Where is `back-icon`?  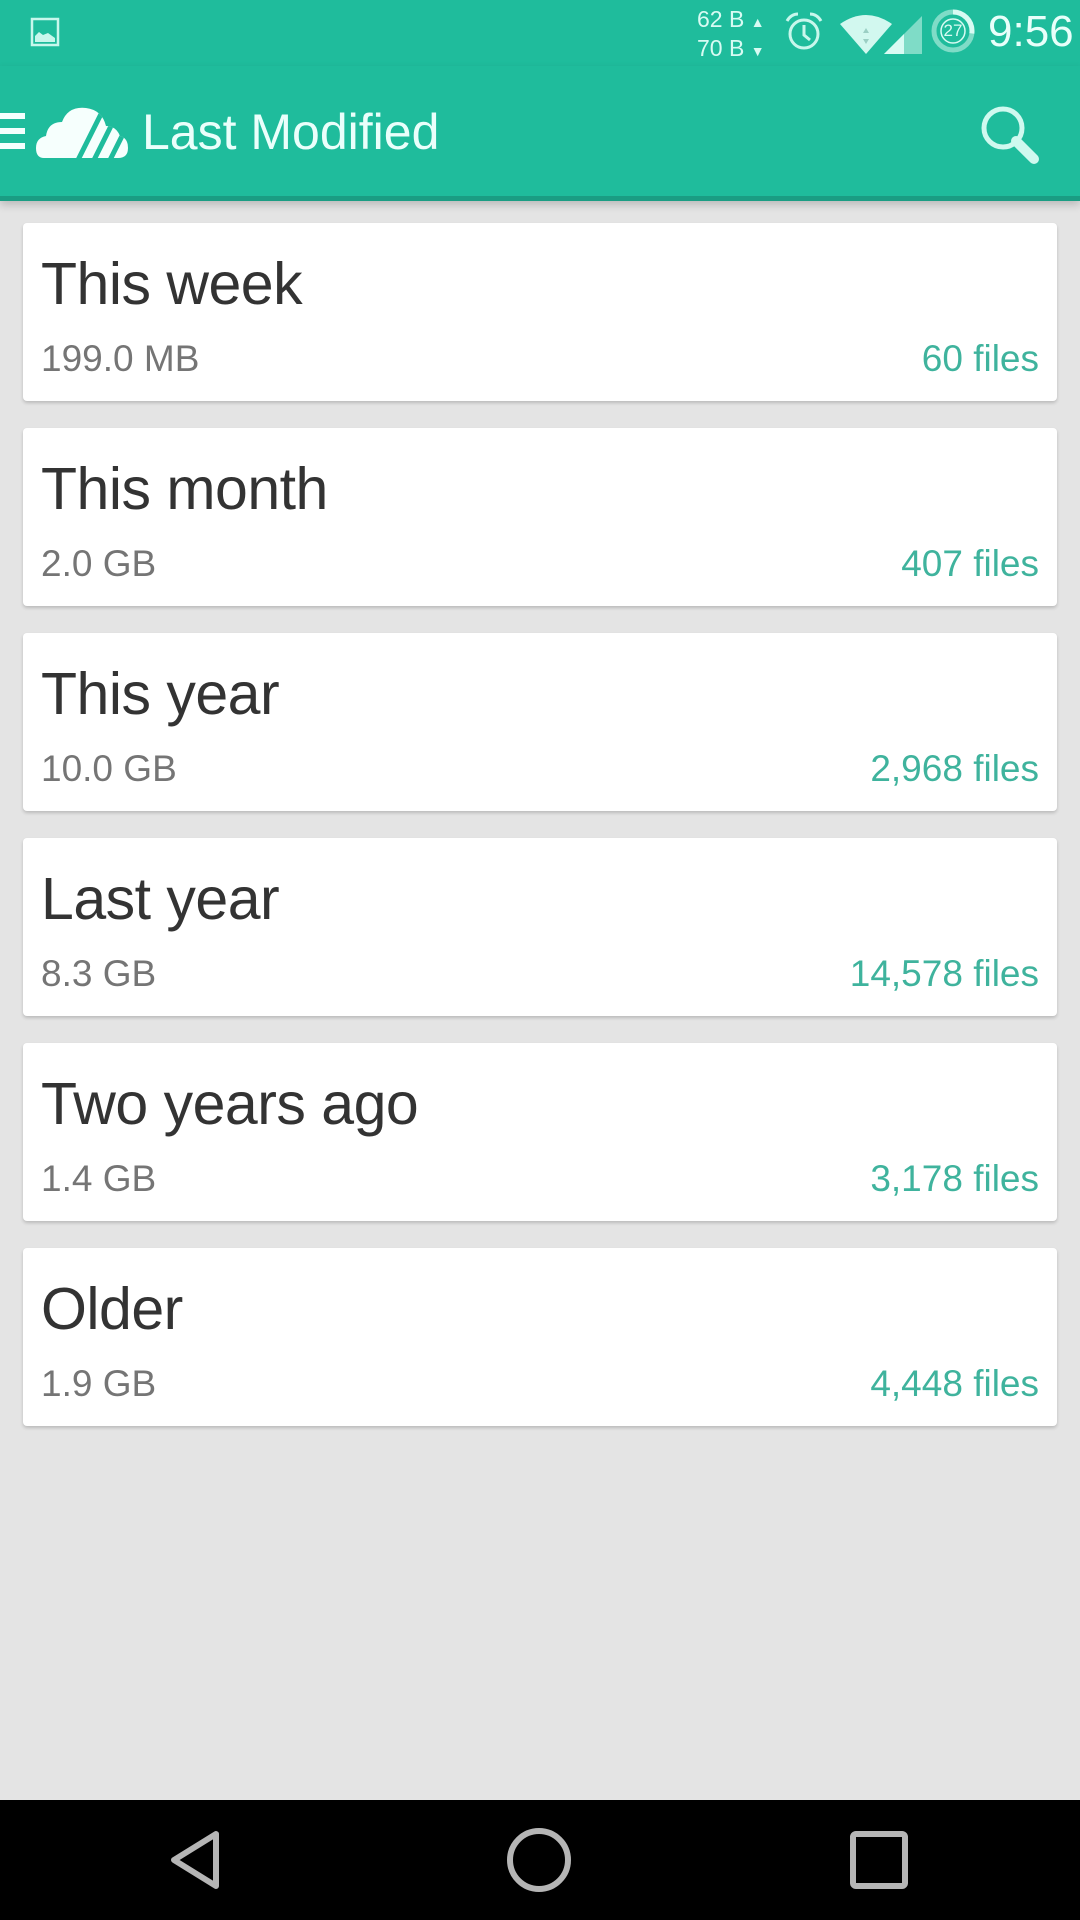
back-icon is located at coordinates (195, 1860).